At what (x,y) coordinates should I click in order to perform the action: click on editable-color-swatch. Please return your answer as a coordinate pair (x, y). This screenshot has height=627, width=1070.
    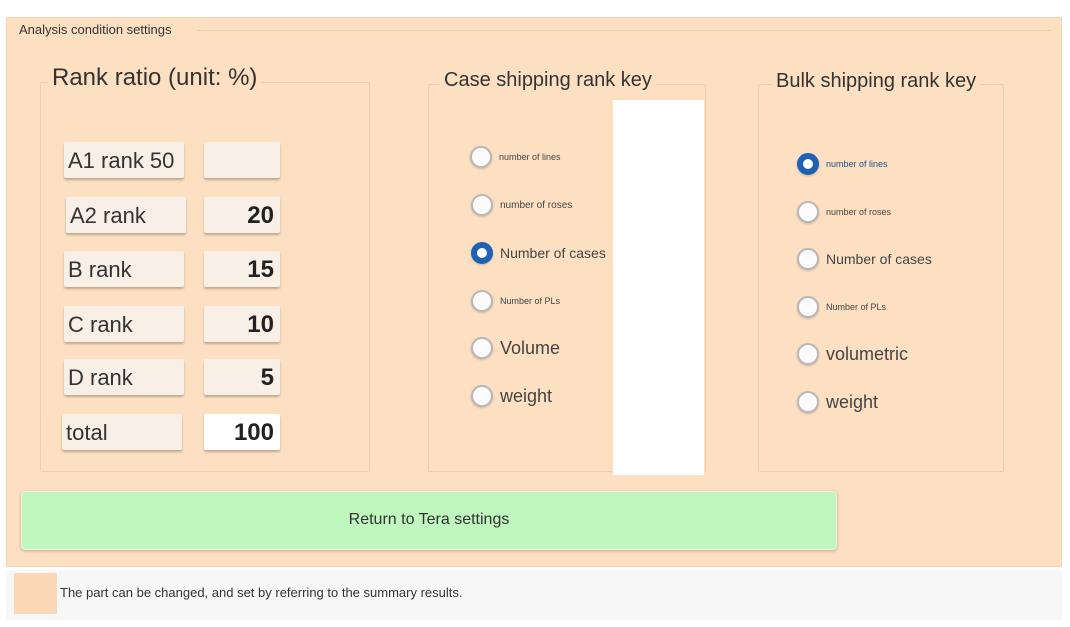
    Looking at the image, I should click on (35, 593).